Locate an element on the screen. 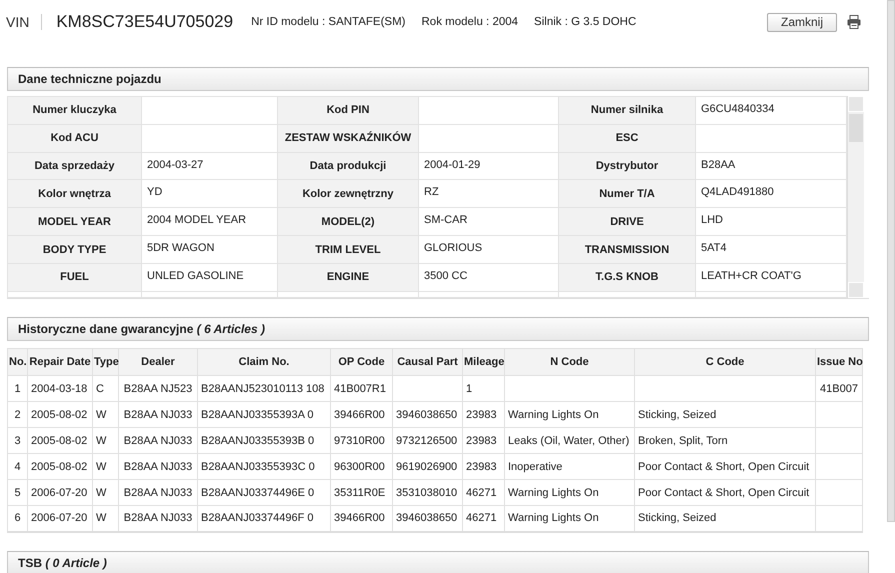  table-cell: B28AANJ03355393C 0 is located at coordinates (264, 467).